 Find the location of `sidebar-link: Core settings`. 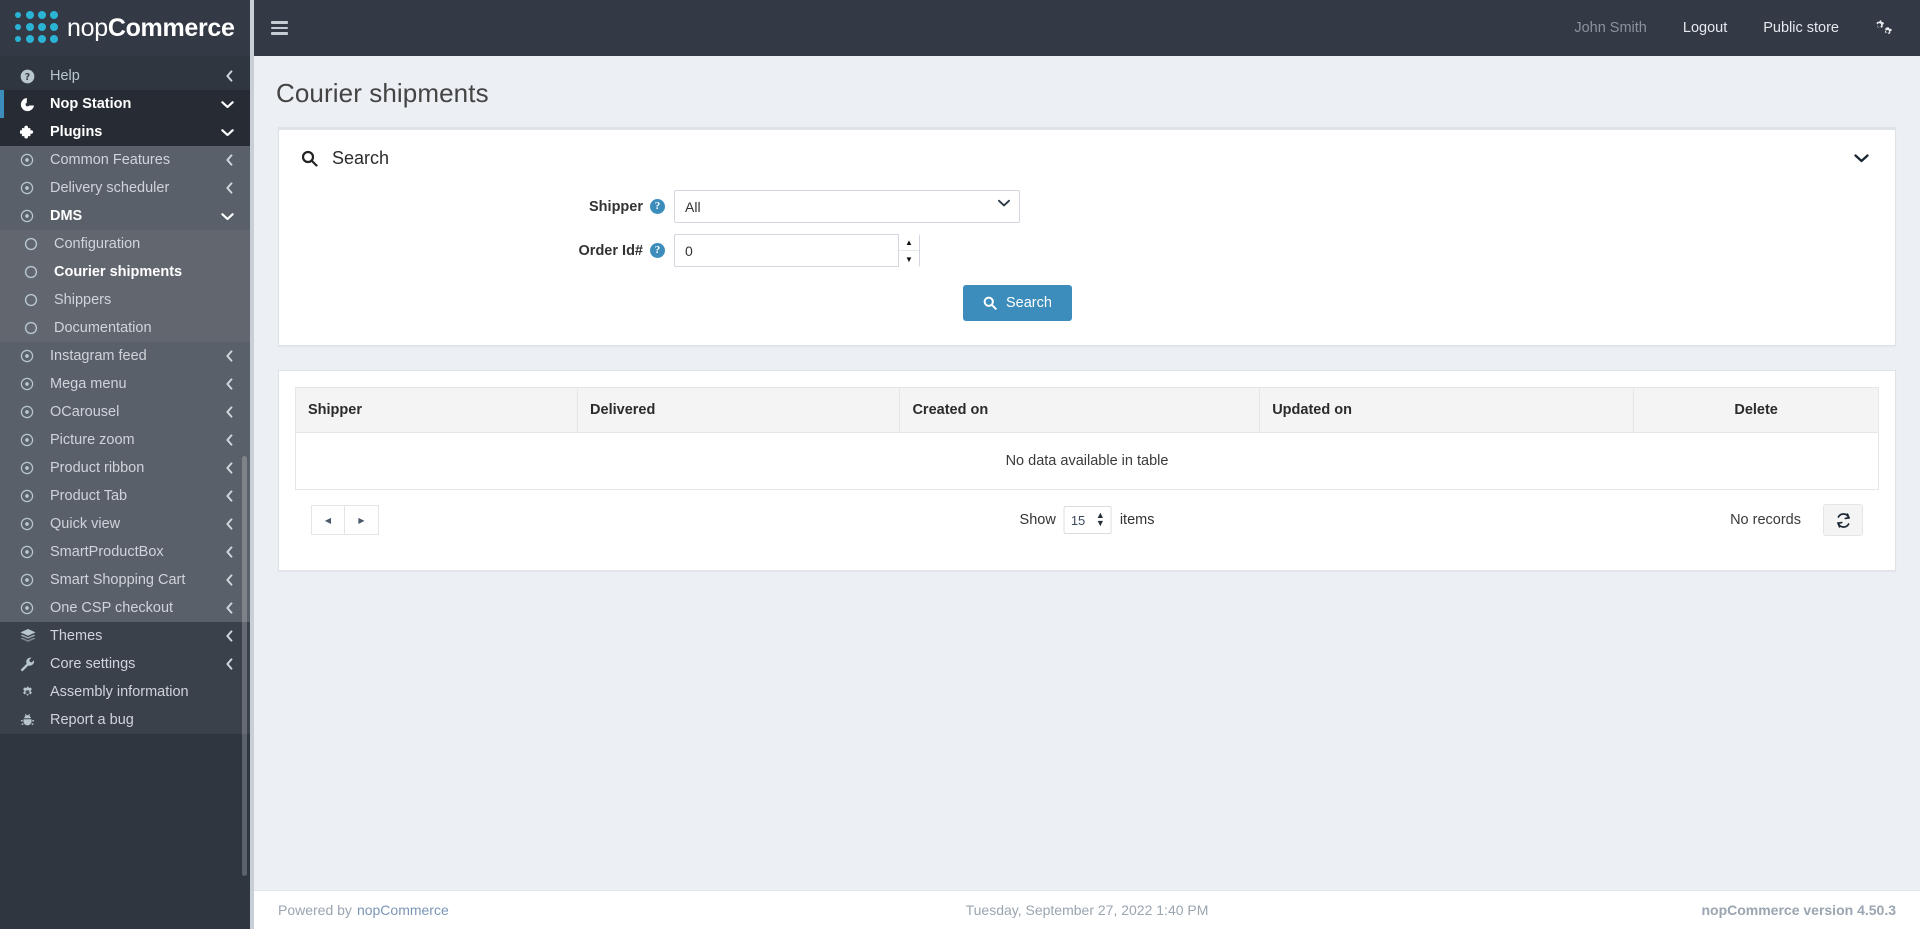

sidebar-link: Core settings is located at coordinates (125, 664).